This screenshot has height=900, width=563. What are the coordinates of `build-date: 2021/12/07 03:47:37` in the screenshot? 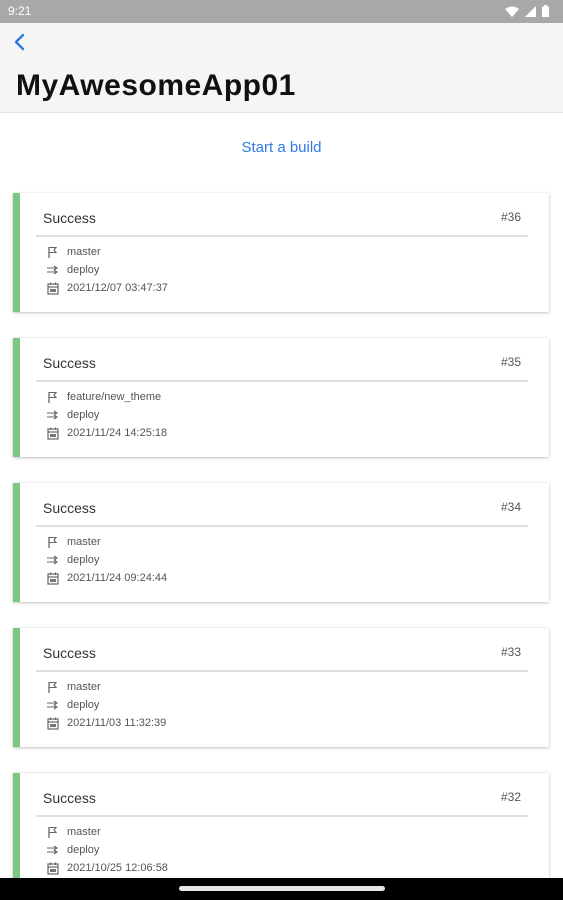 It's located at (117, 288).